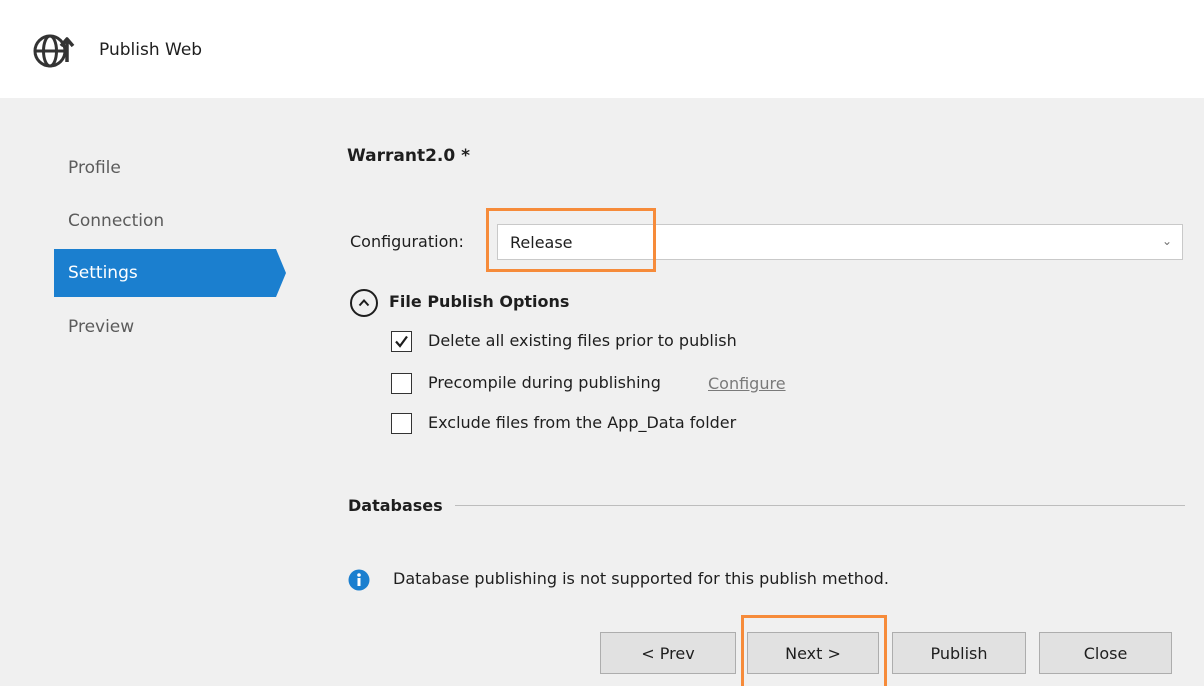 Image resolution: width=1204 pixels, height=686 pixels. What do you see at coordinates (571, 240) in the screenshot?
I see `highlight-box-configuration` at bounding box center [571, 240].